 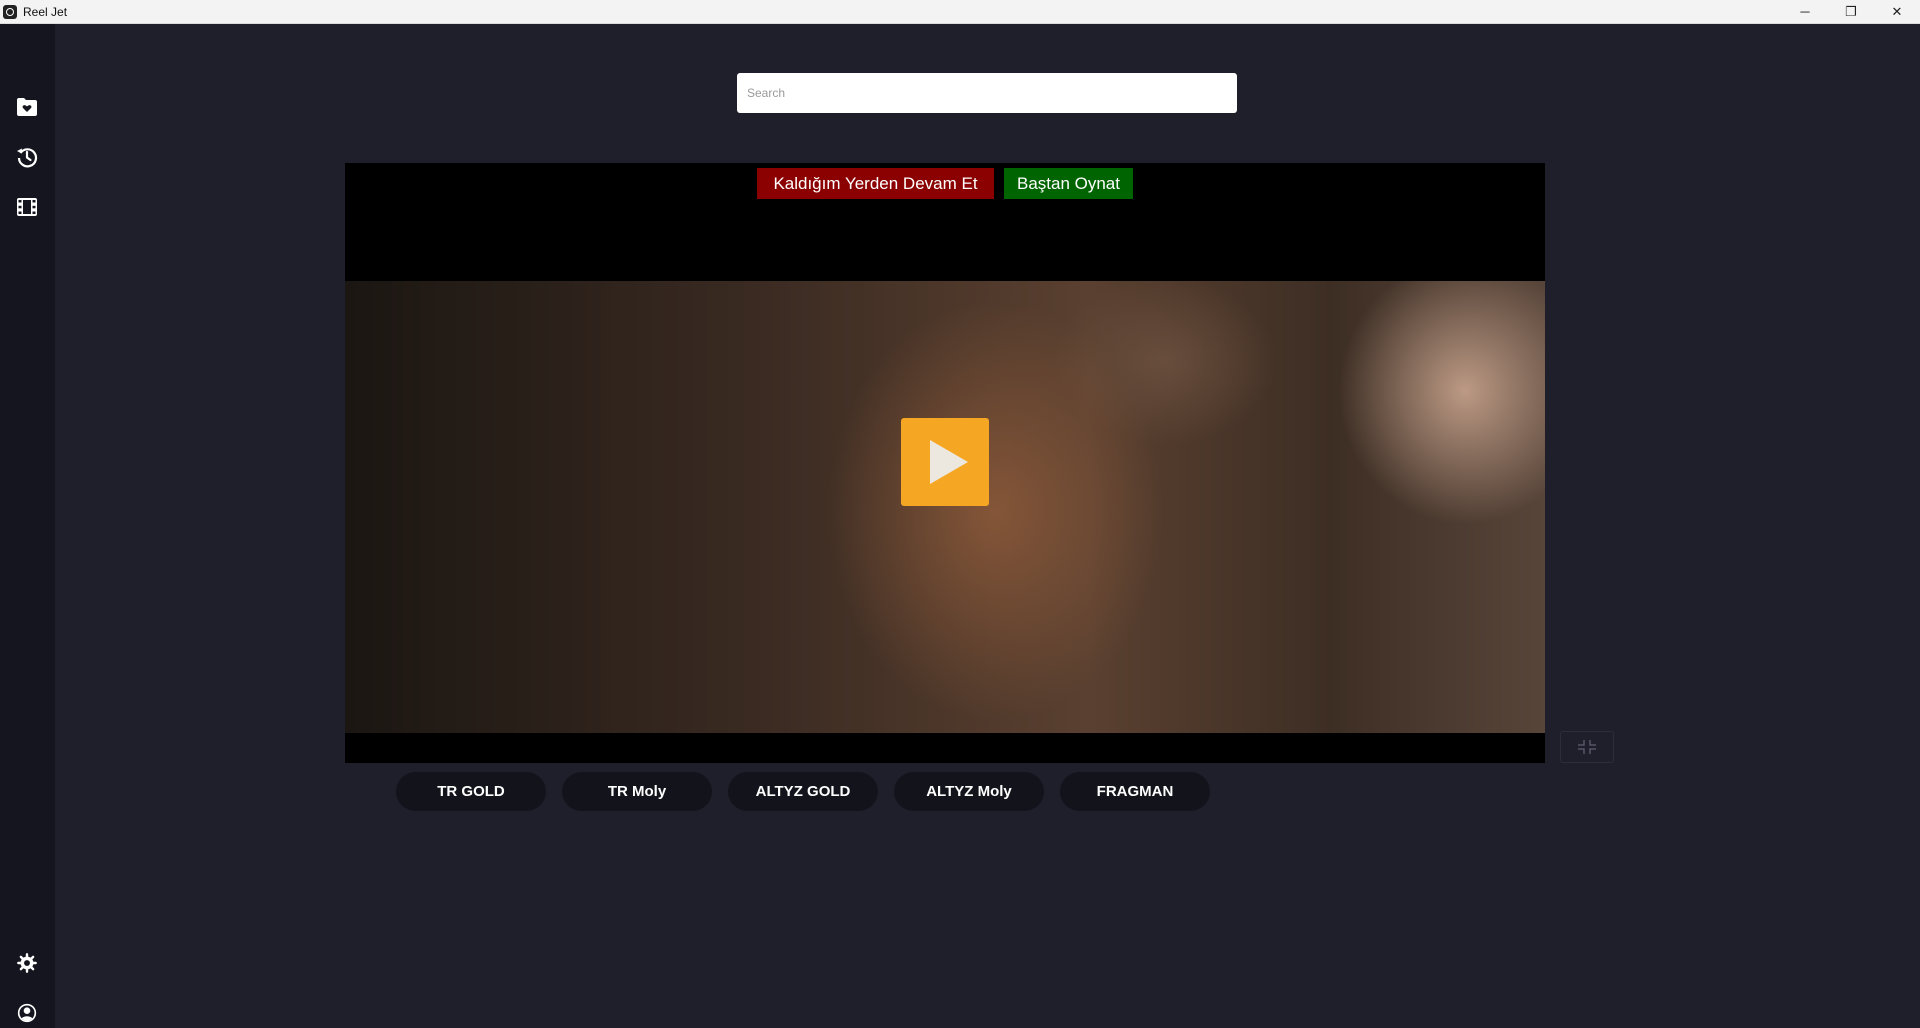 I want to click on window-titlebar: Reel Jet ─ ❐ ✕, so click(x=960, y=12).